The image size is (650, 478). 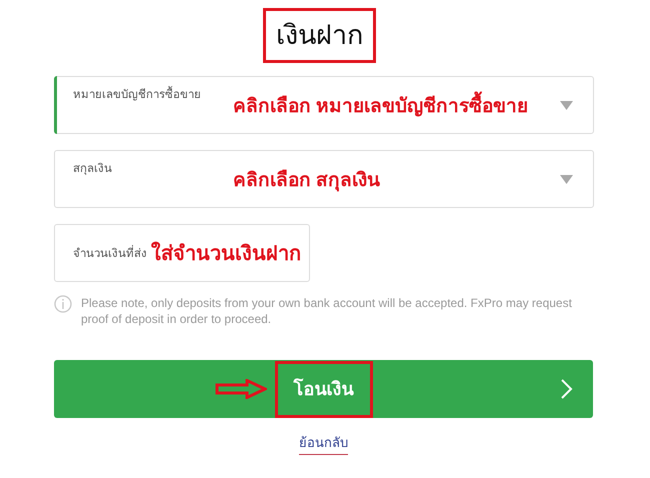 I want to click on field-label: หมายเลขบัญชีการซื้อขาย, so click(x=137, y=94).